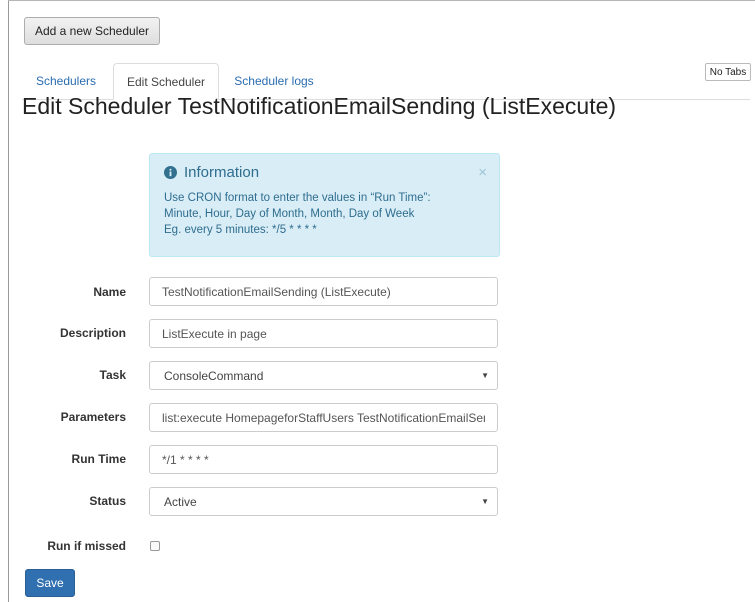 The height and width of the screenshot is (602, 755). I want to click on task-select-value: ConsoleCommand, so click(214, 375).